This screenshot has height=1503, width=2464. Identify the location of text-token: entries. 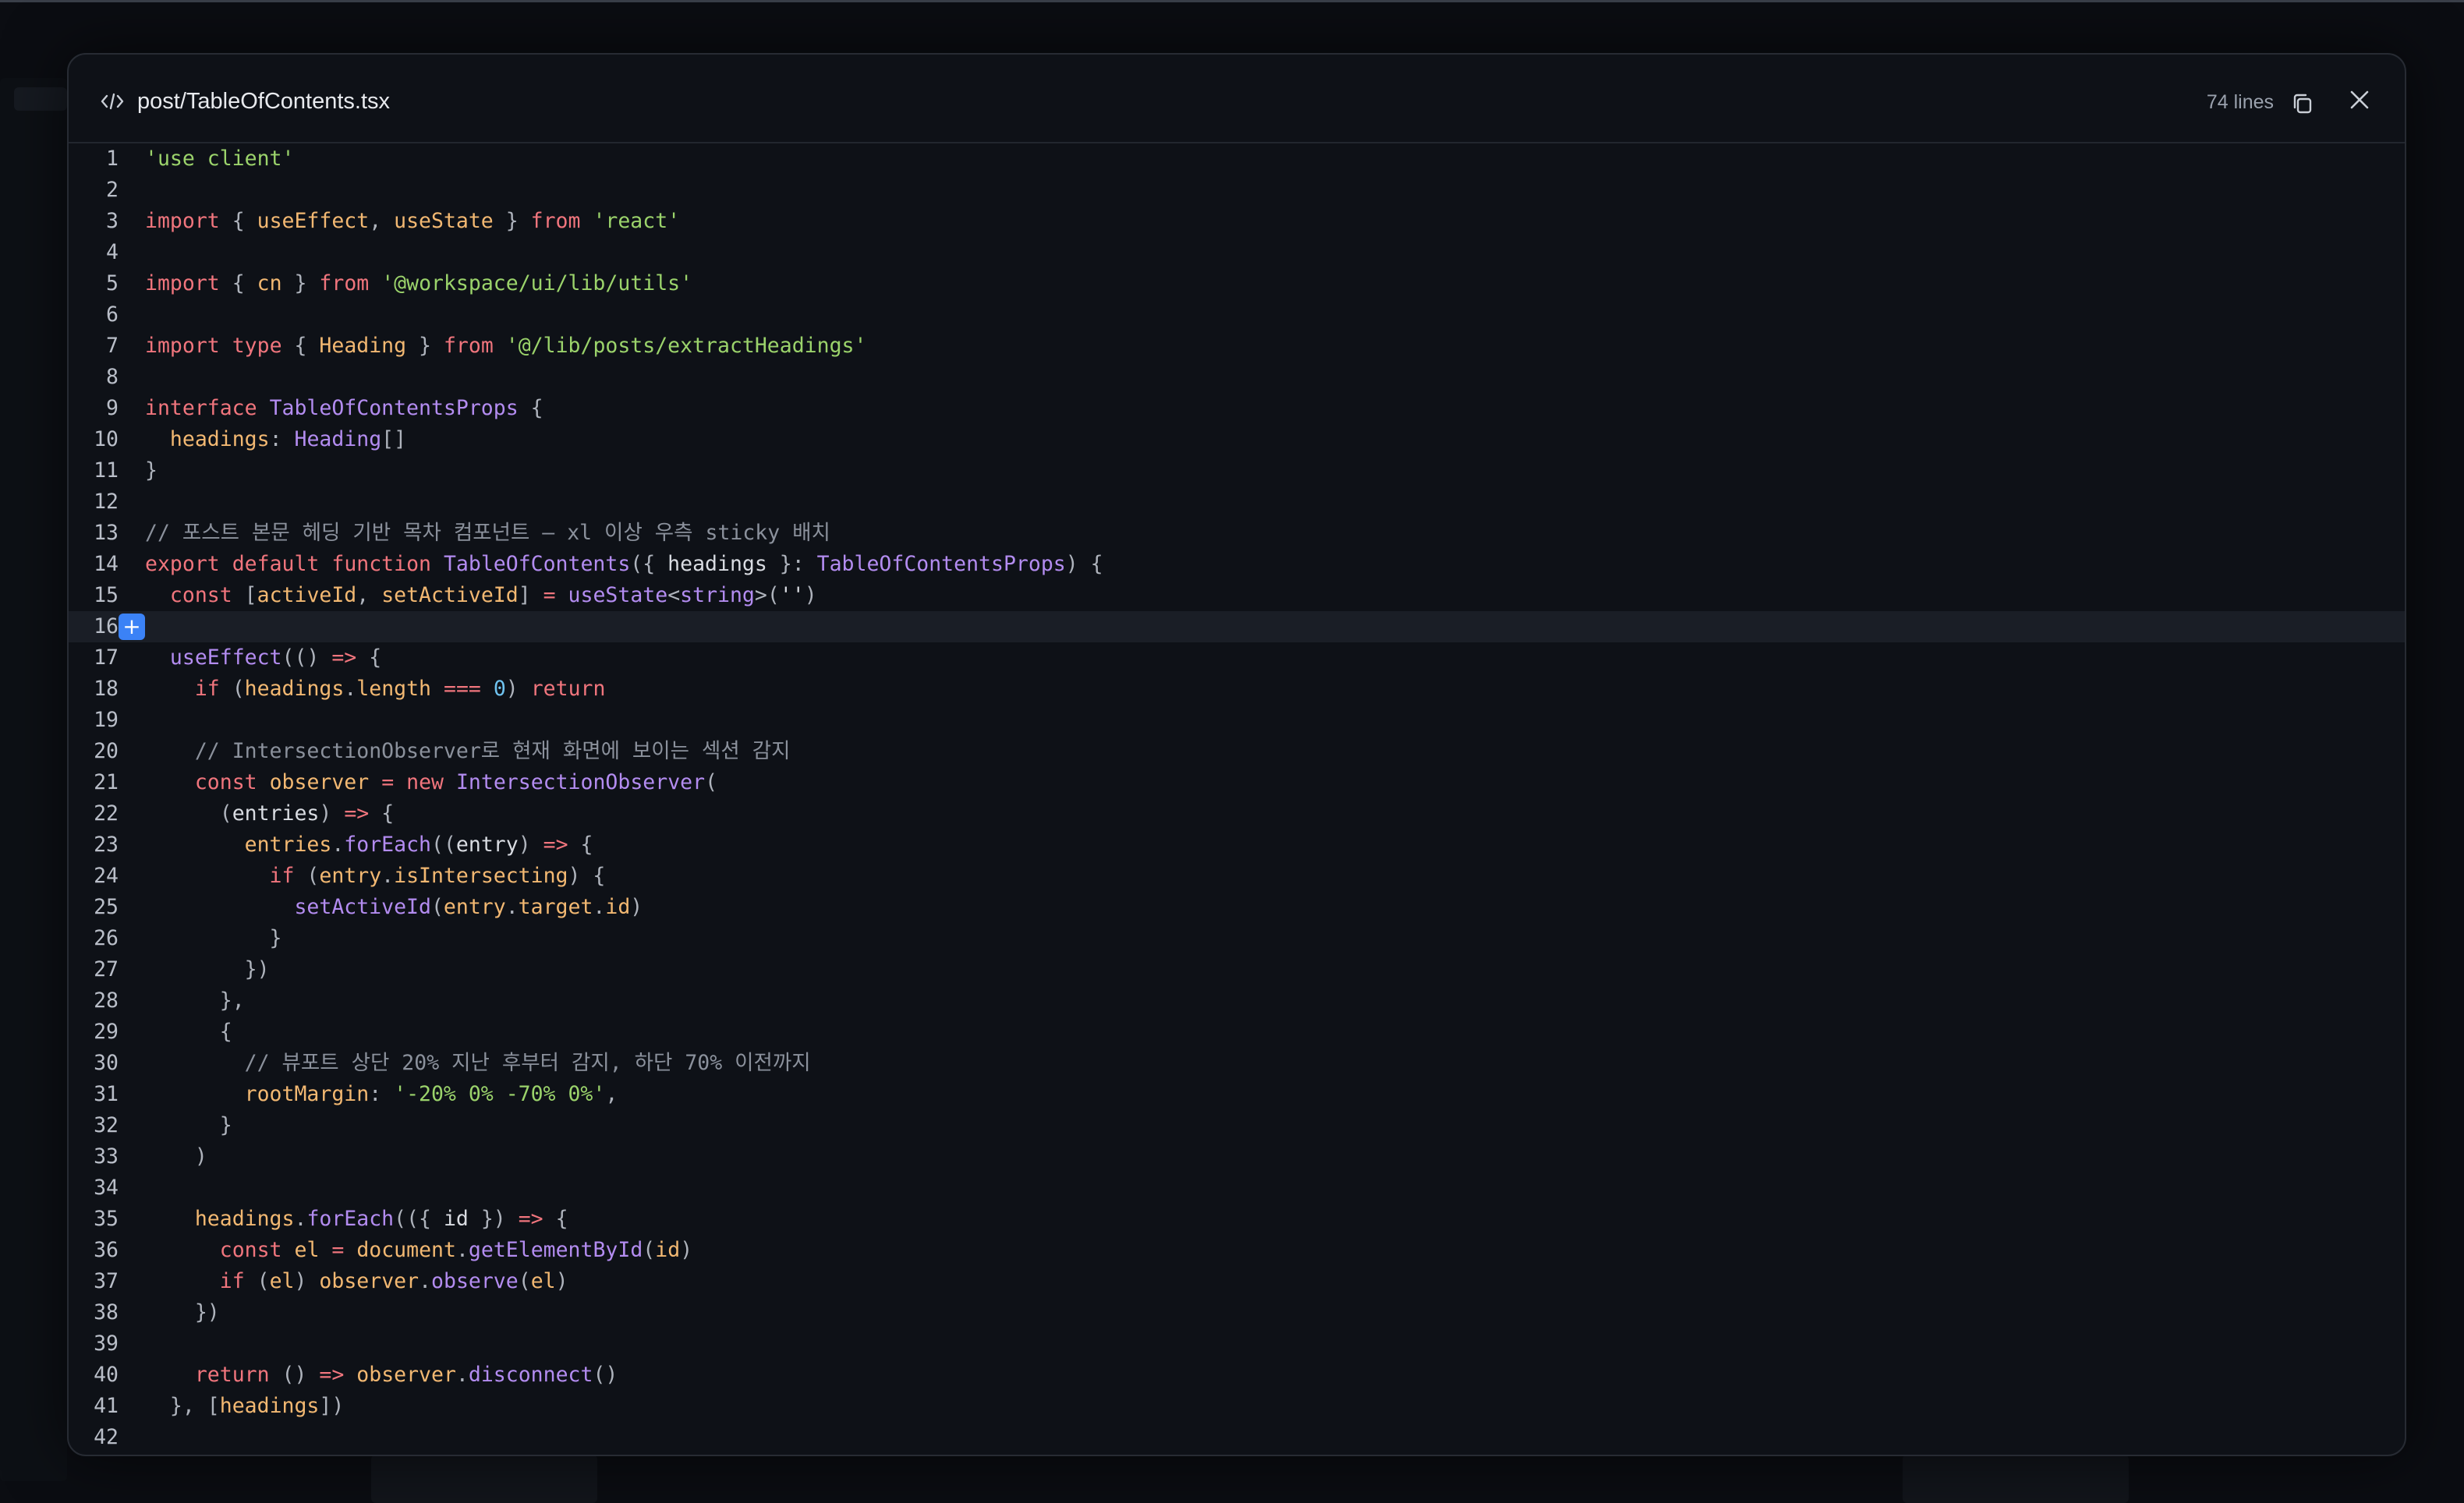
(276, 813).